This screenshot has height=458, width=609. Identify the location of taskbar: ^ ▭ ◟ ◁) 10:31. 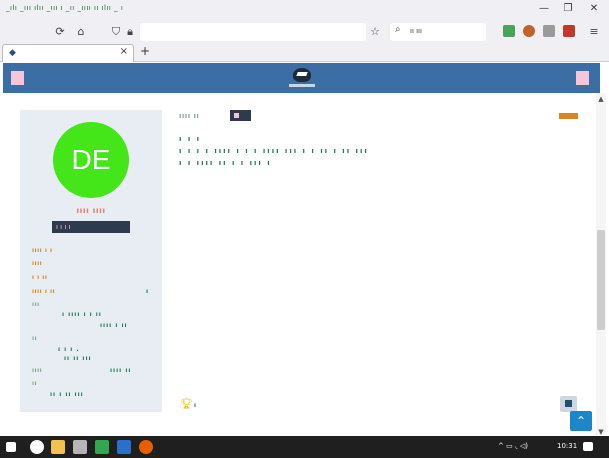
(304, 447).